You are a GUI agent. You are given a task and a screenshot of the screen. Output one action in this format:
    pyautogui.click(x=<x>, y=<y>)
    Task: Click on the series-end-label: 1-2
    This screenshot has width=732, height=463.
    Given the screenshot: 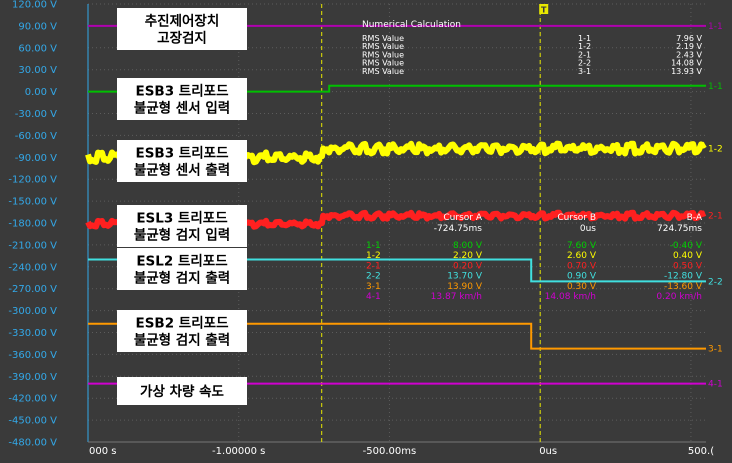 What is the action you would take?
    pyautogui.click(x=715, y=150)
    